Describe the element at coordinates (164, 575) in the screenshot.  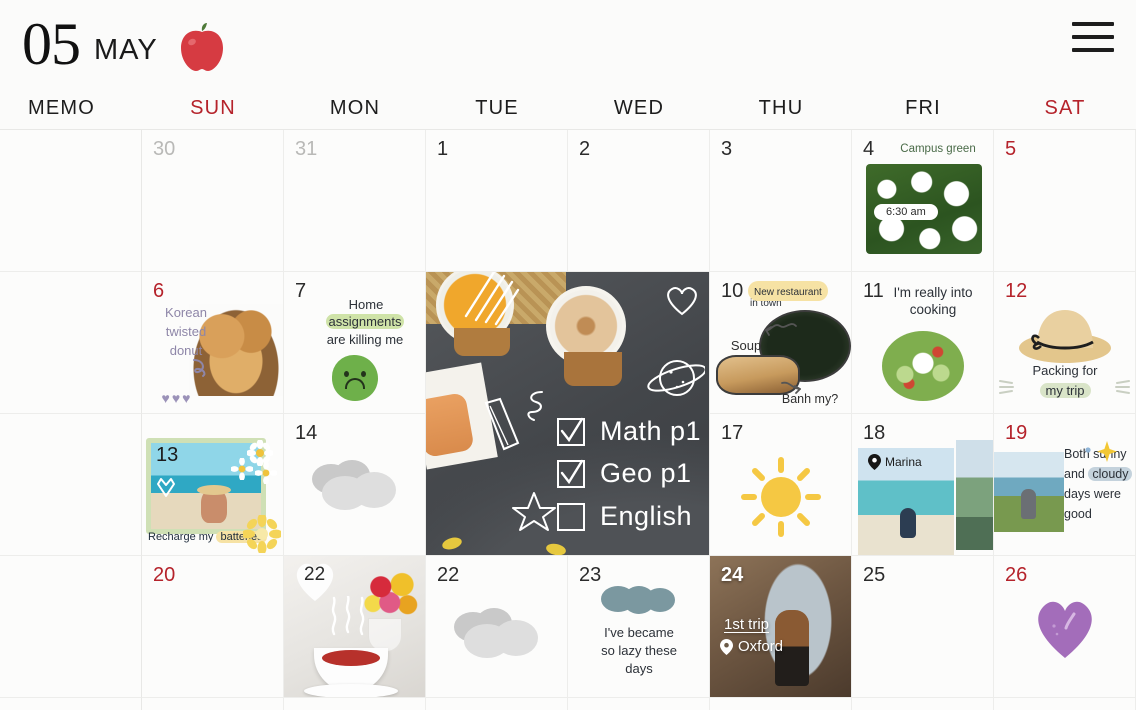
I see `day-number: 20` at that location.